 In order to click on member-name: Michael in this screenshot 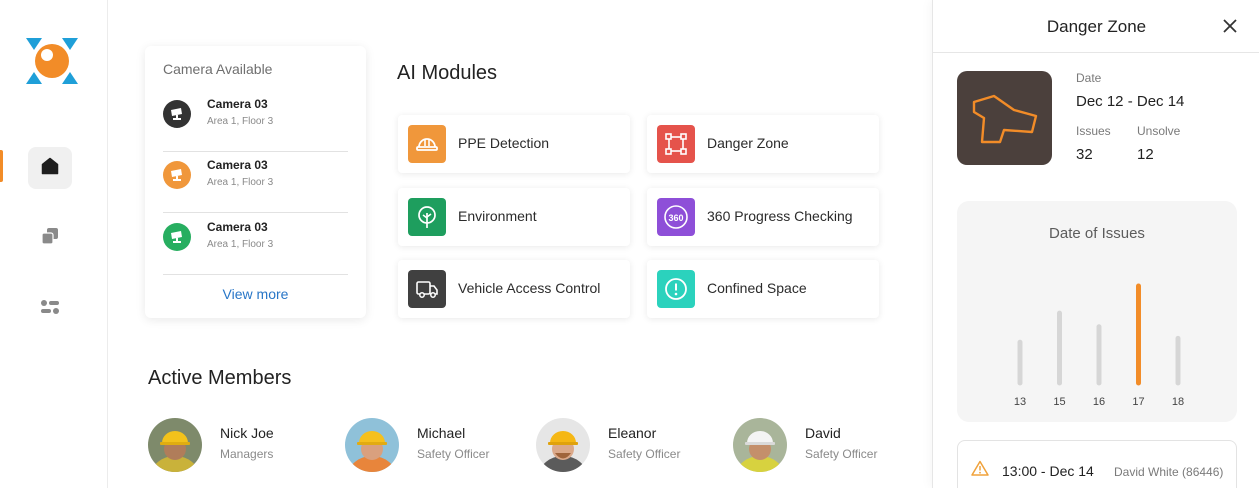, I will do `click(441, 433)`.